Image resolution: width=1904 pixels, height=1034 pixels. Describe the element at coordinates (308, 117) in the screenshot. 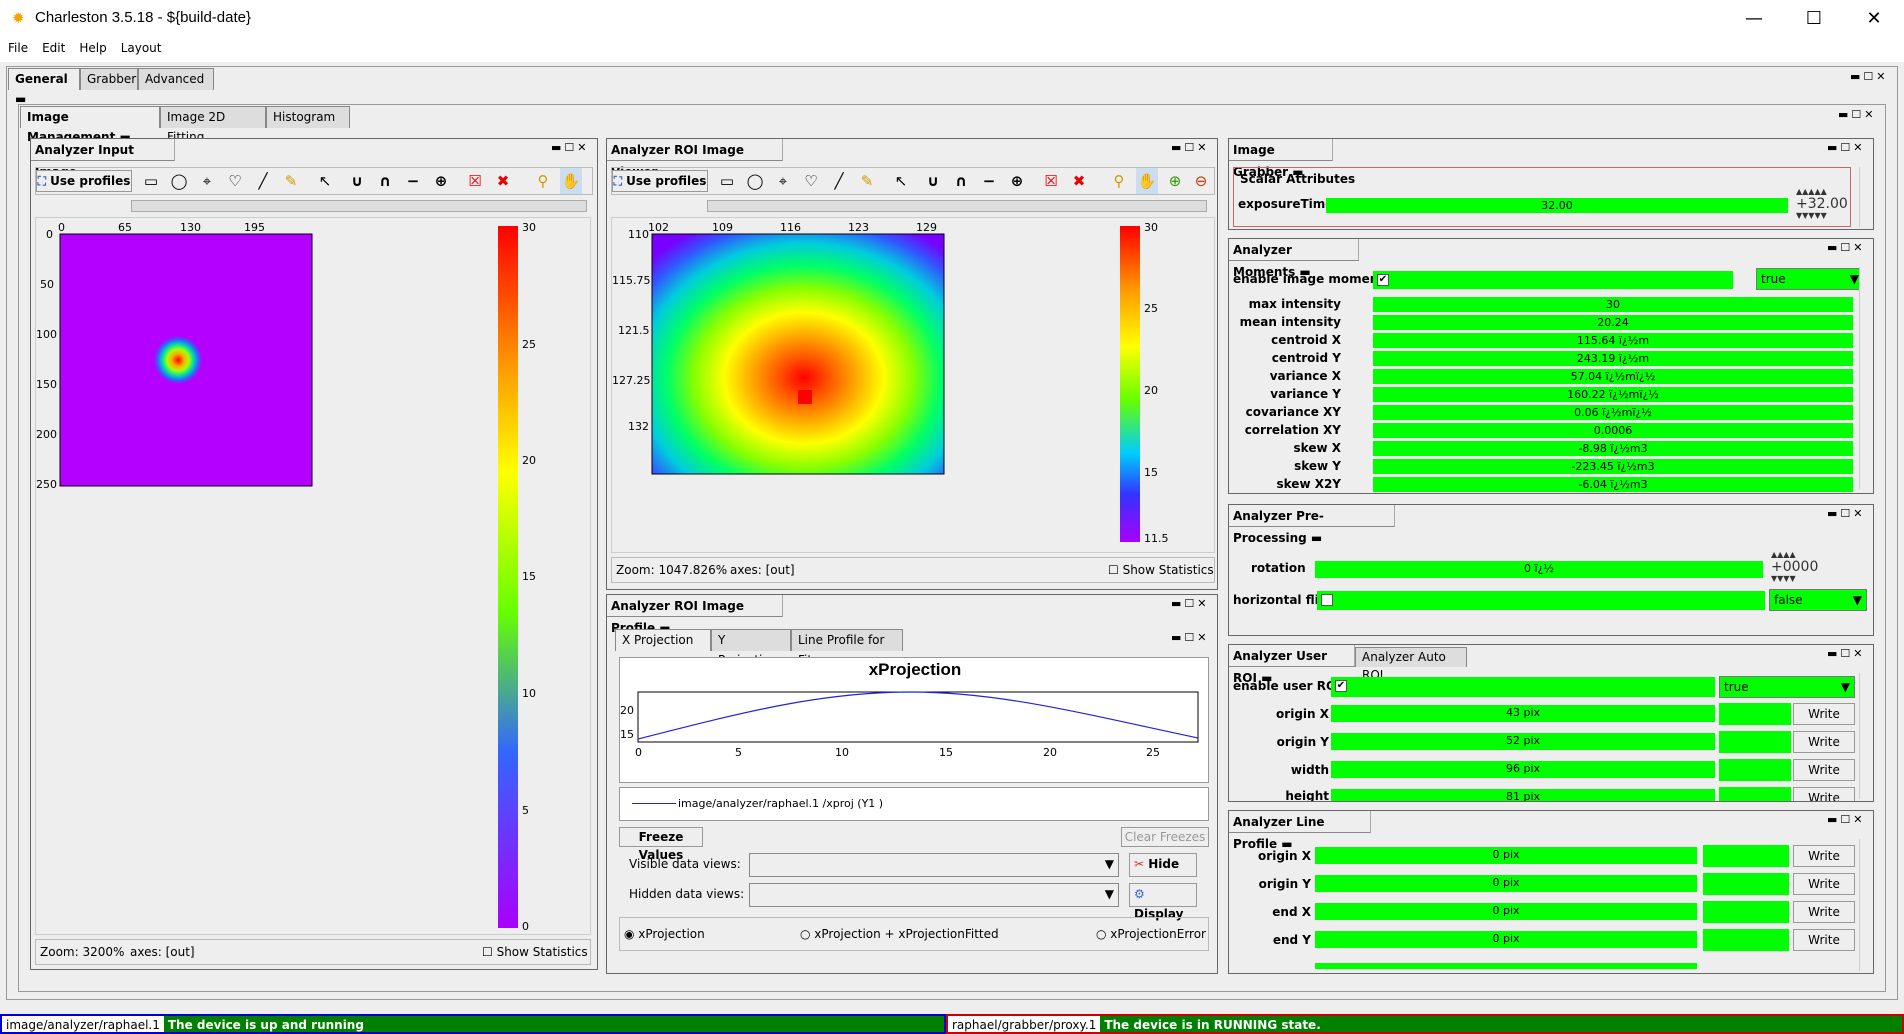

I see `tab-histogram: Histogram` at that location.